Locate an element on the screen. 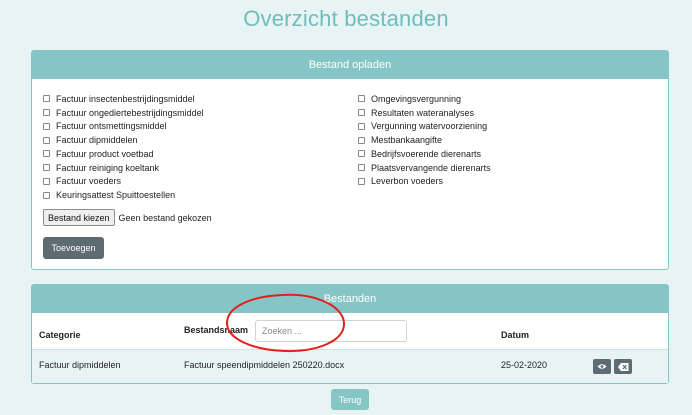  option-factuur-voeders: Factuur voeders is located at coordinates (123, 182).